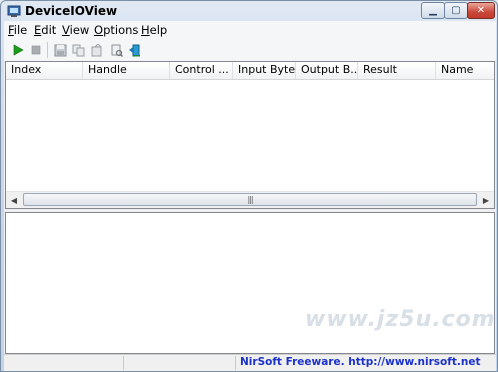 This screenshot has height=372, width=498. What do you see at coordinates (249, 11) in the screenshot?
I see `title-bar: DeviceIOView ▁ ▢ ✕` at bounding box center [249, 11].